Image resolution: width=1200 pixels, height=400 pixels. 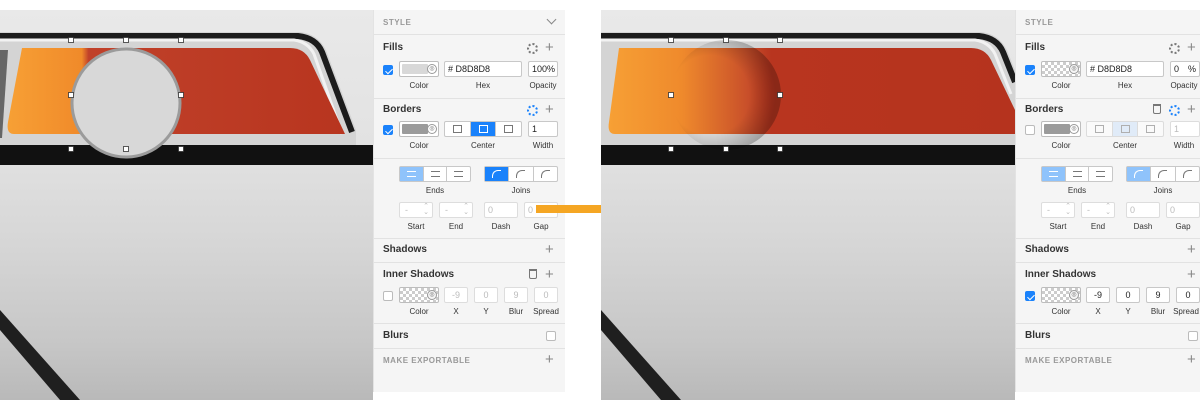 I want to click on fill-opacity-input: 0%, so click(x=1185, y=69).